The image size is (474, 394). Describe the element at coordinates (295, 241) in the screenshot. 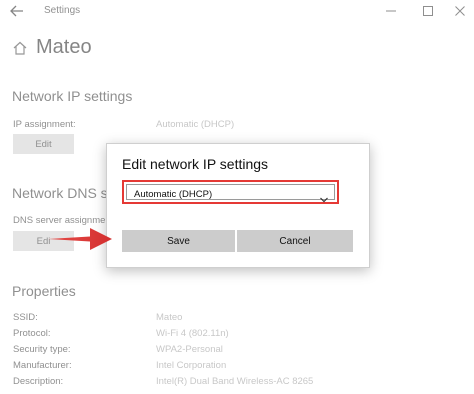

I see `cancel-button: Cancel` at that location.